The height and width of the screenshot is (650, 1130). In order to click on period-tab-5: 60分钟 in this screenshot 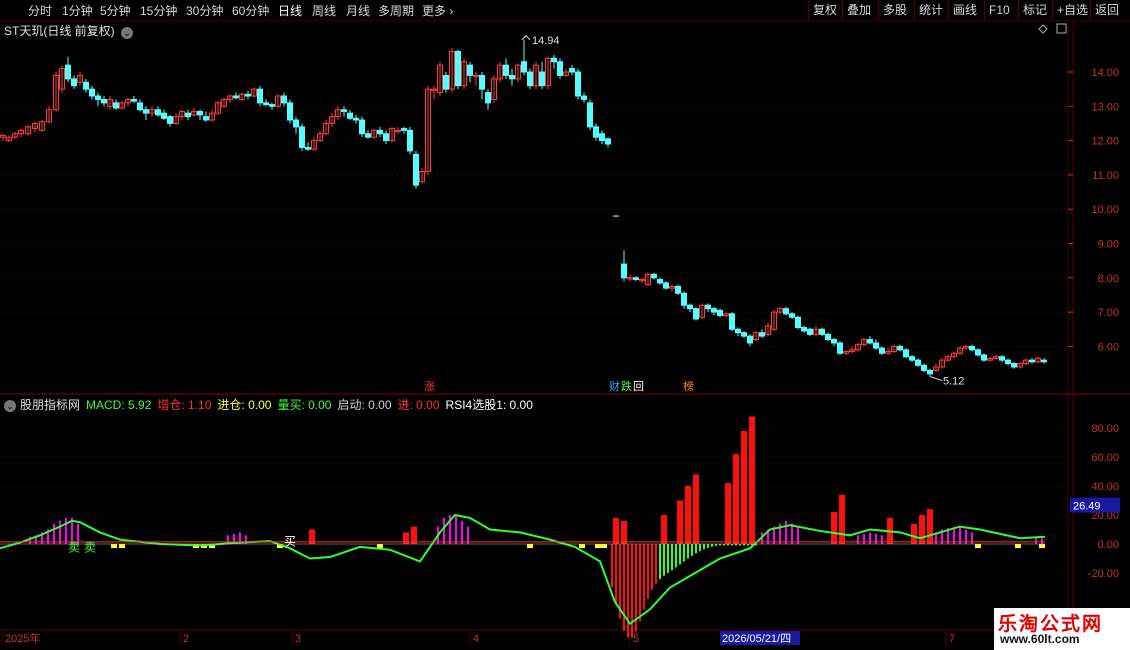, I will do `click(250, 10)`.